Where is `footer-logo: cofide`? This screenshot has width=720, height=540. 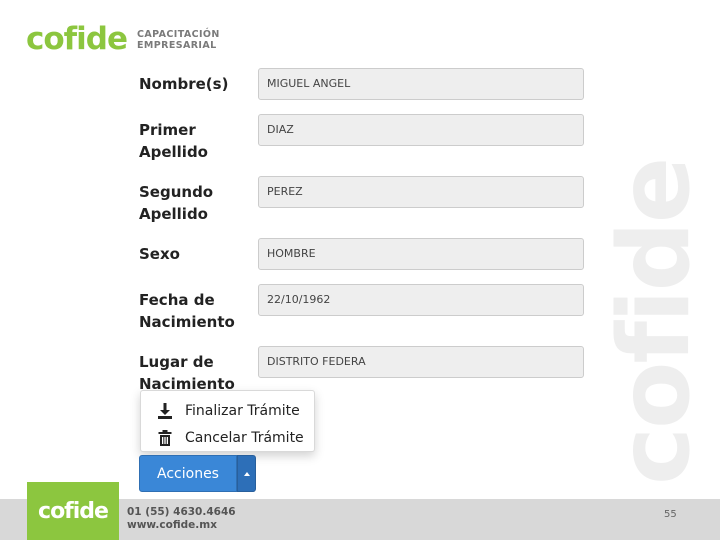 footer-logo: cofide is located at coordinates (73, 511).